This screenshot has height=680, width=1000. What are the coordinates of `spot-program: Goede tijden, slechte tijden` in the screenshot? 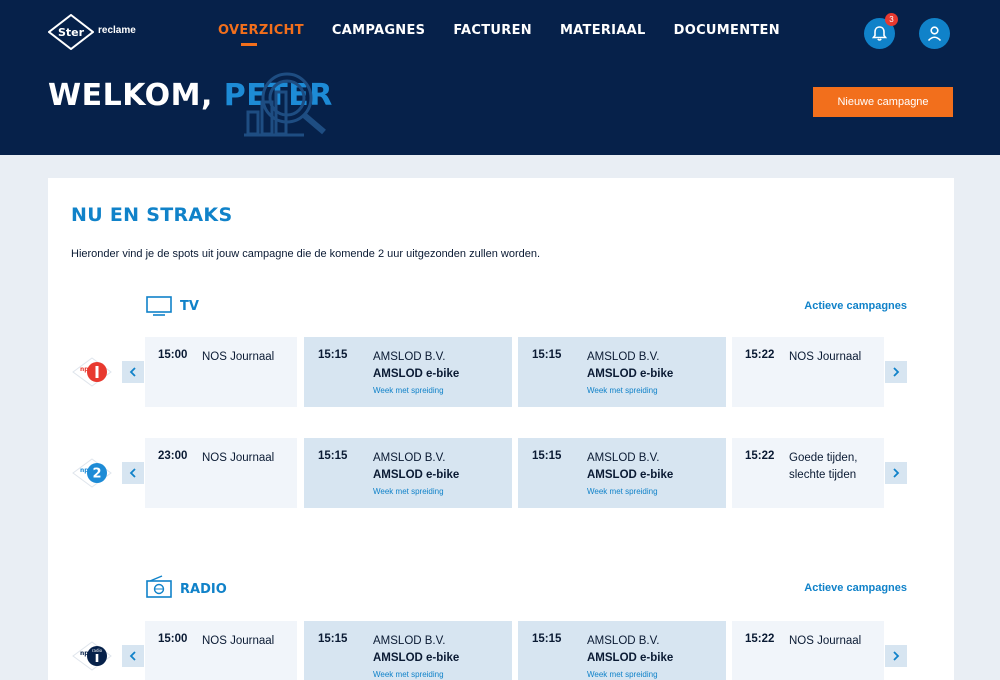 It's located at (823, 466).